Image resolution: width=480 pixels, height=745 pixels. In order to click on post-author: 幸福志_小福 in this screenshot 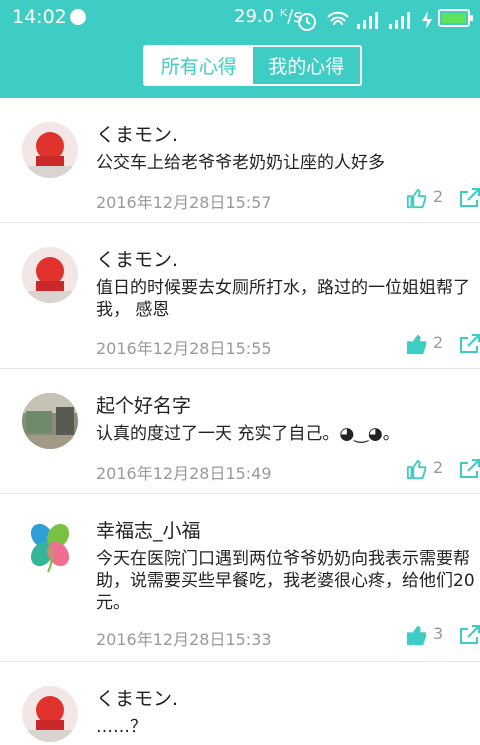, I will do `click(148, 531)`.